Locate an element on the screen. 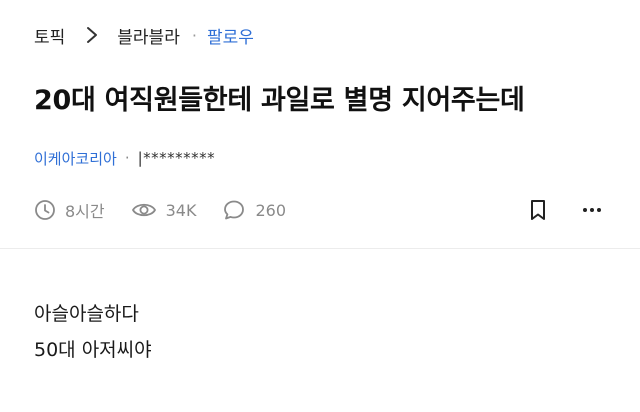 The height and width of the screenshot is (412, 640). bookmark-button is located at coordinates (538, 210).